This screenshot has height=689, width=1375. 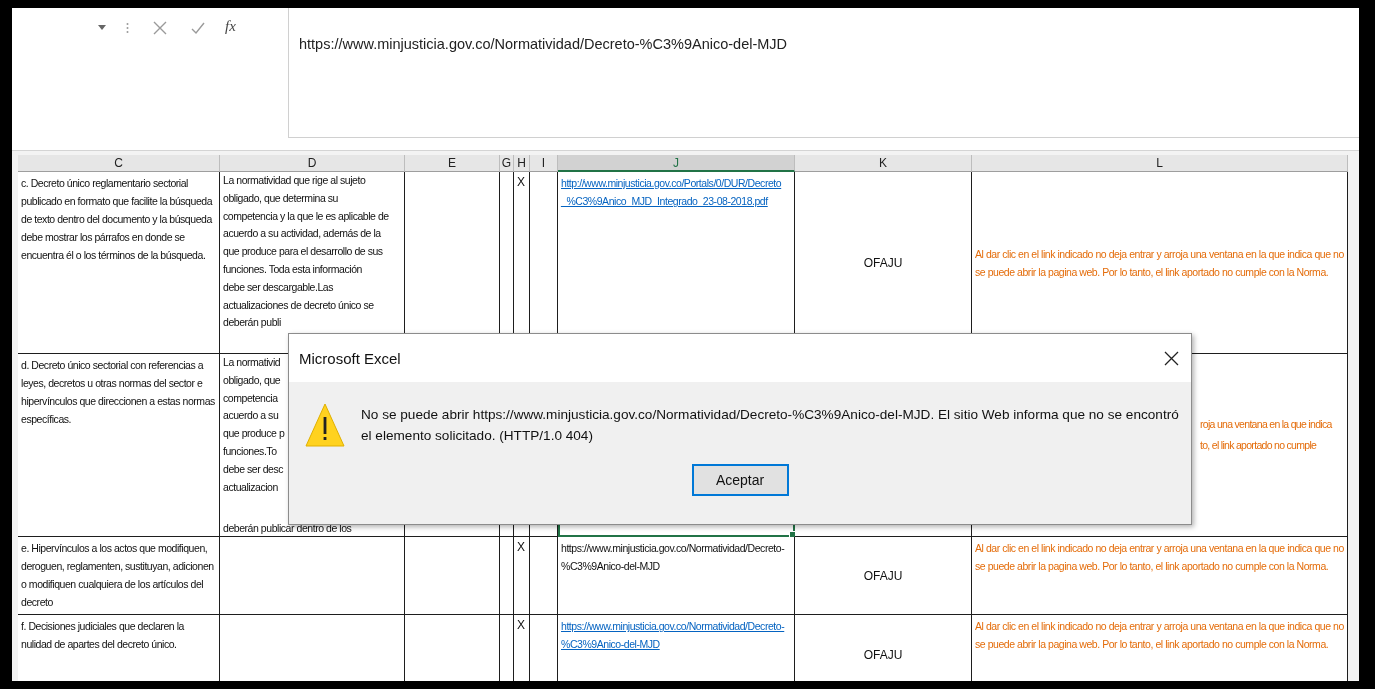 What do you see at coordinates (252, 323) in the screenshot?
I see `cell-text-line: deberán publi` at bounding box center [252, 323].